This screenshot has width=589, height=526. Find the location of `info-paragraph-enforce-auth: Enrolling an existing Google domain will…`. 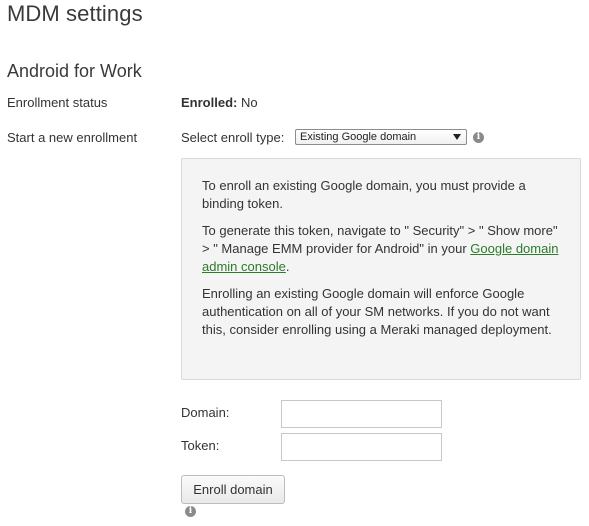

info-paragraph-enforce-auth: Enrolling an existing Google domain will… is located at coordinates (377, 311).